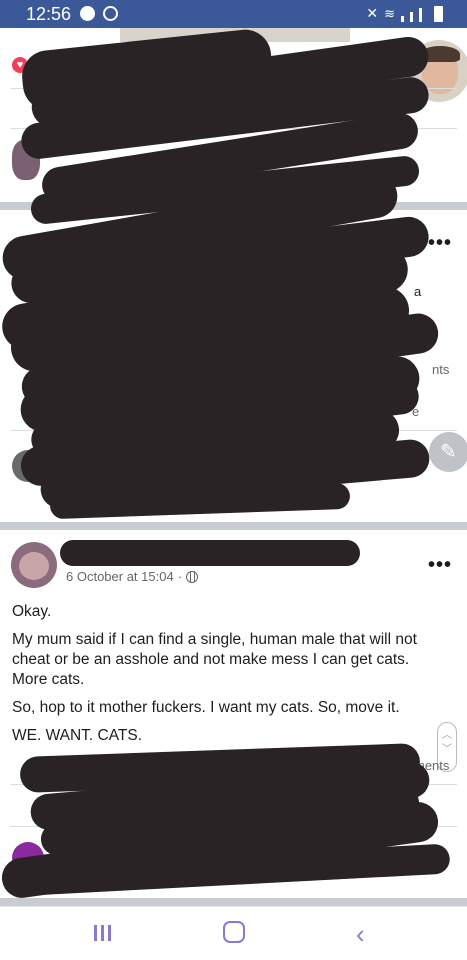  What do you see at coordinates (389, 13) in the screenshot?
I see `wifi-icon: ≋` at bounding box center [389, 13].